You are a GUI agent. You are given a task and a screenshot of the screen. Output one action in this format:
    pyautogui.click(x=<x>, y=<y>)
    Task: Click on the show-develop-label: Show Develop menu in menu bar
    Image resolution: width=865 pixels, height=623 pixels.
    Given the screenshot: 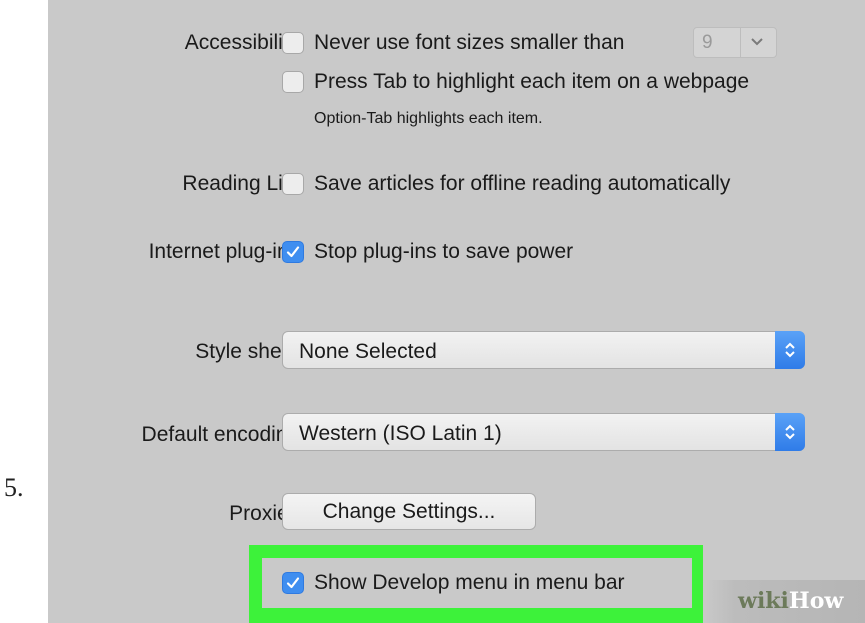 What is the action you would take?
    pyautogui.click(x=469, y=582)
    